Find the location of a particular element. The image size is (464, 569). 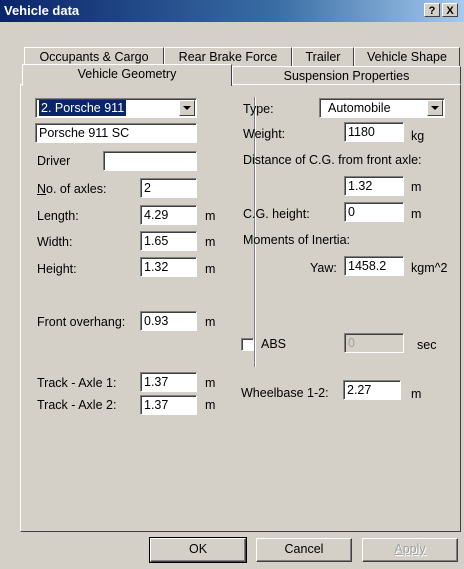

weight-unit: kg is located at coordinates (418, 136).